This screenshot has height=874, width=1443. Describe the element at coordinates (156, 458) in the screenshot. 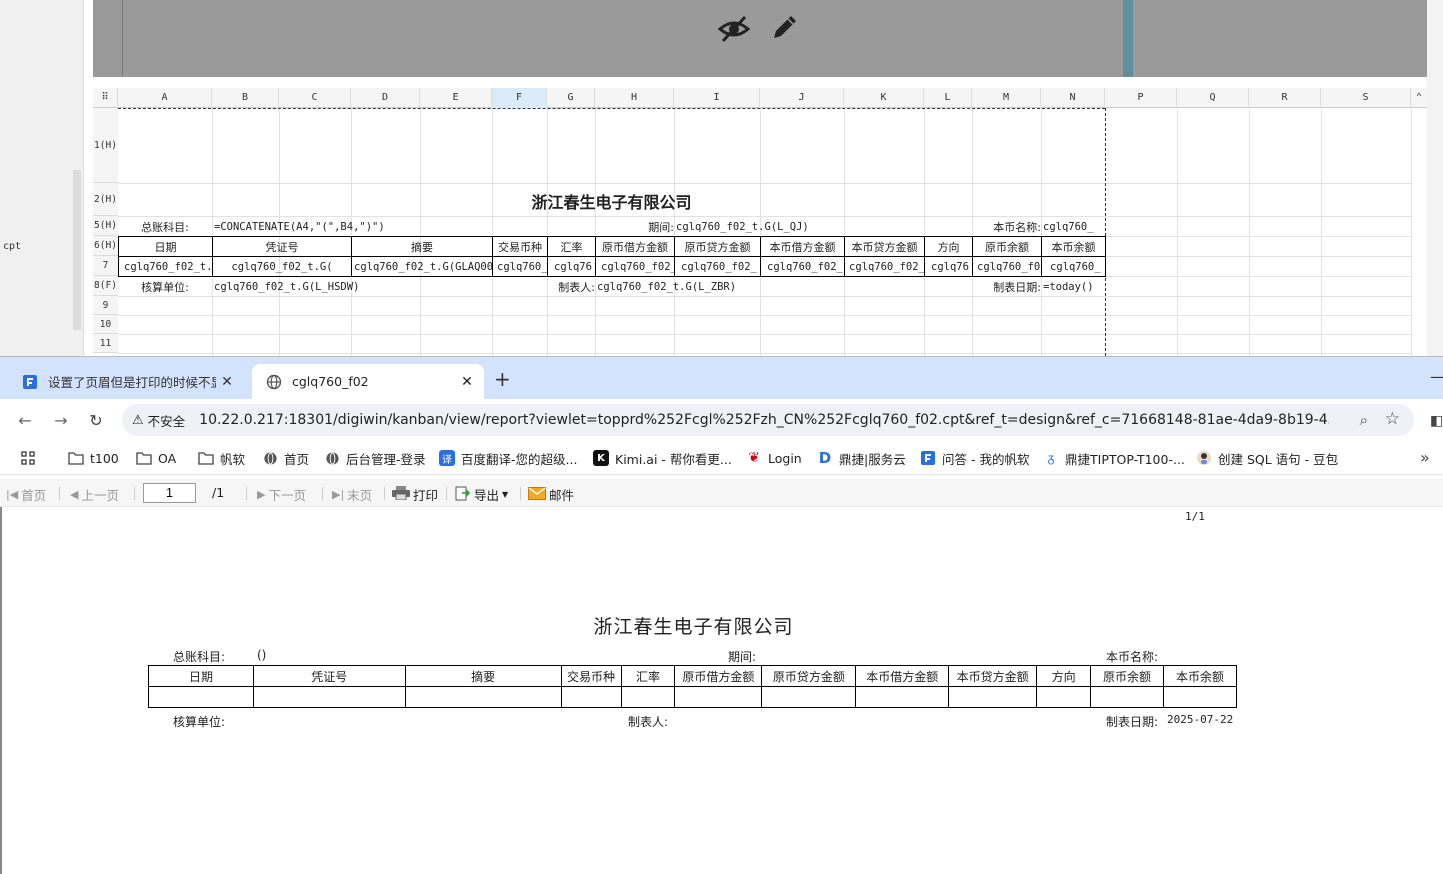

I see `bookmark-oa: OA` at that location.